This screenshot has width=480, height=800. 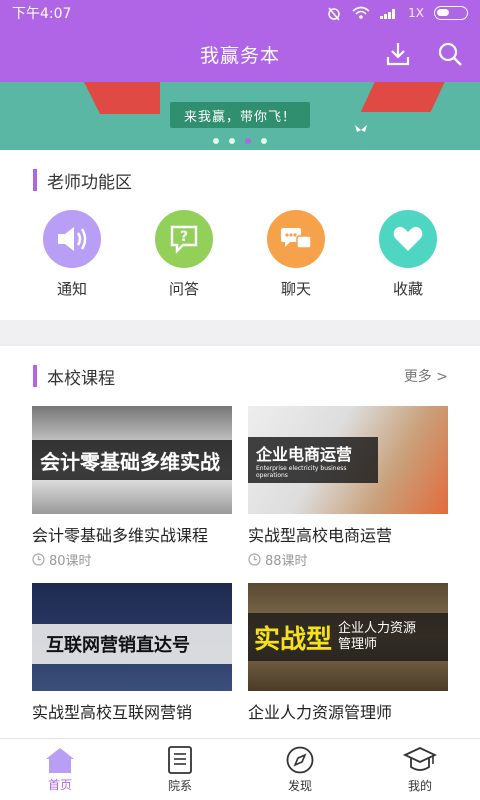 I want to click on func-label: 收藏, so click(x=407, y=289).